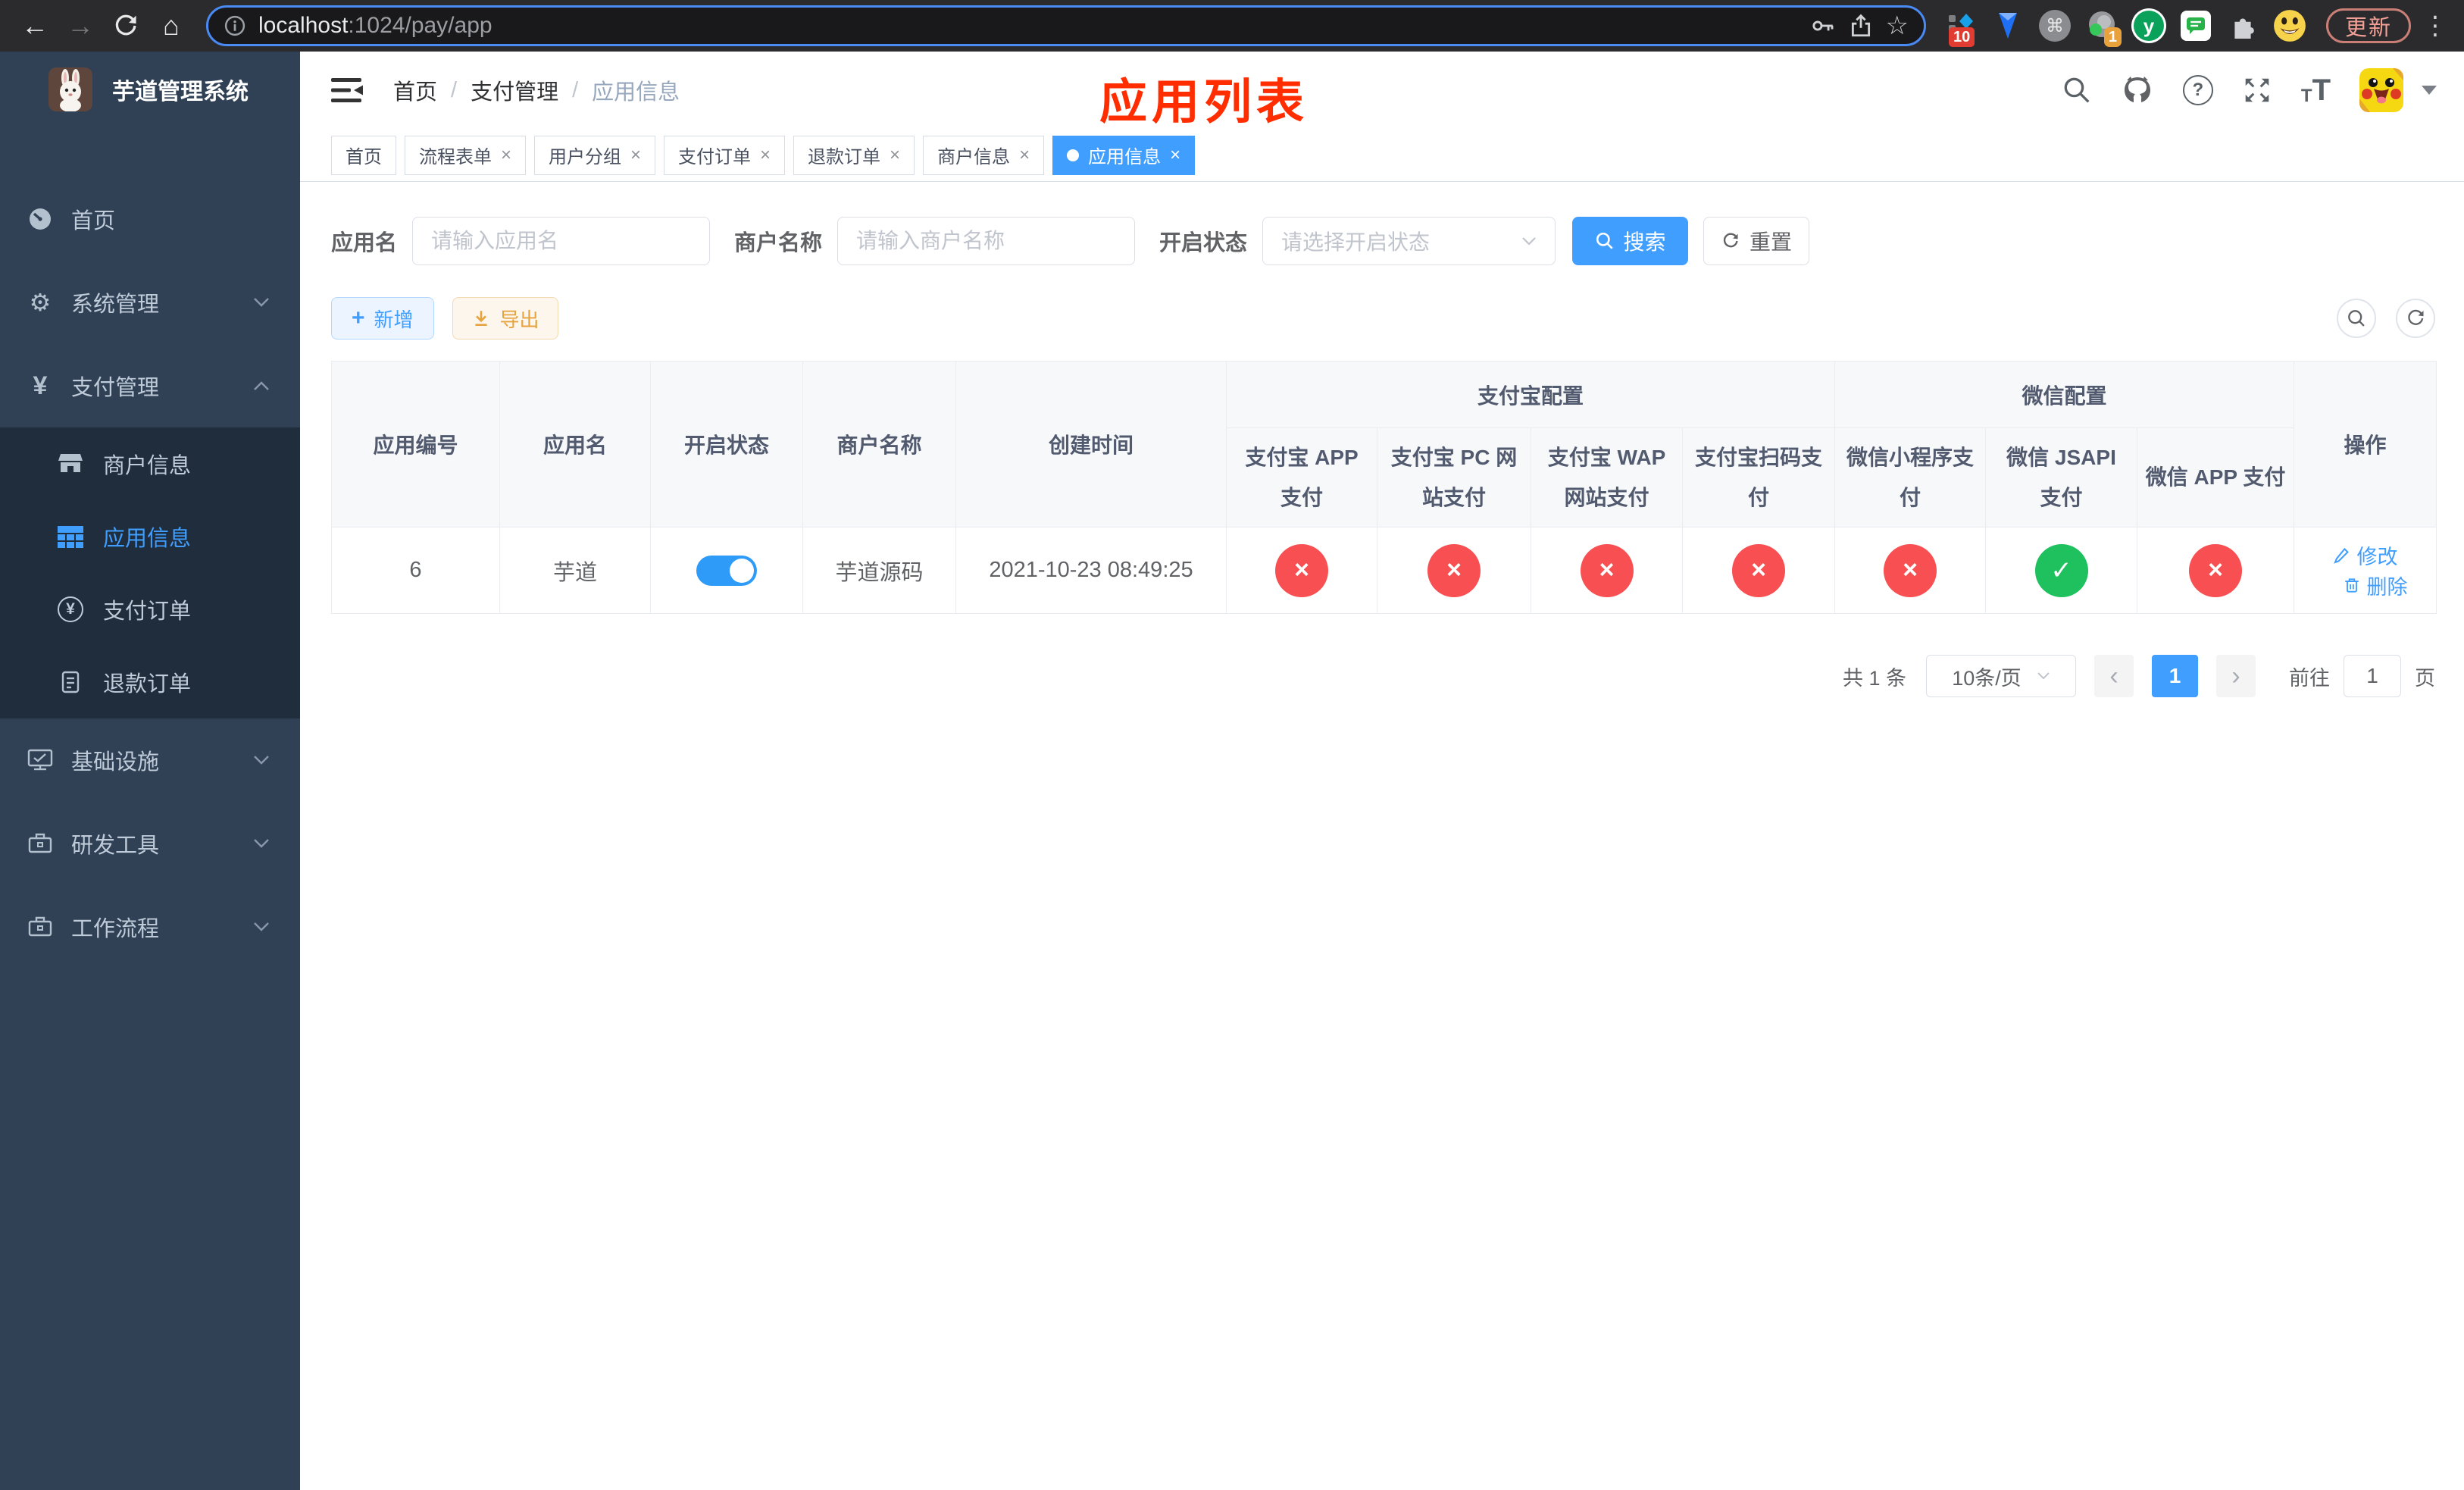  I want to click on extension-command-icon: ⌘, so click(2055, 26).